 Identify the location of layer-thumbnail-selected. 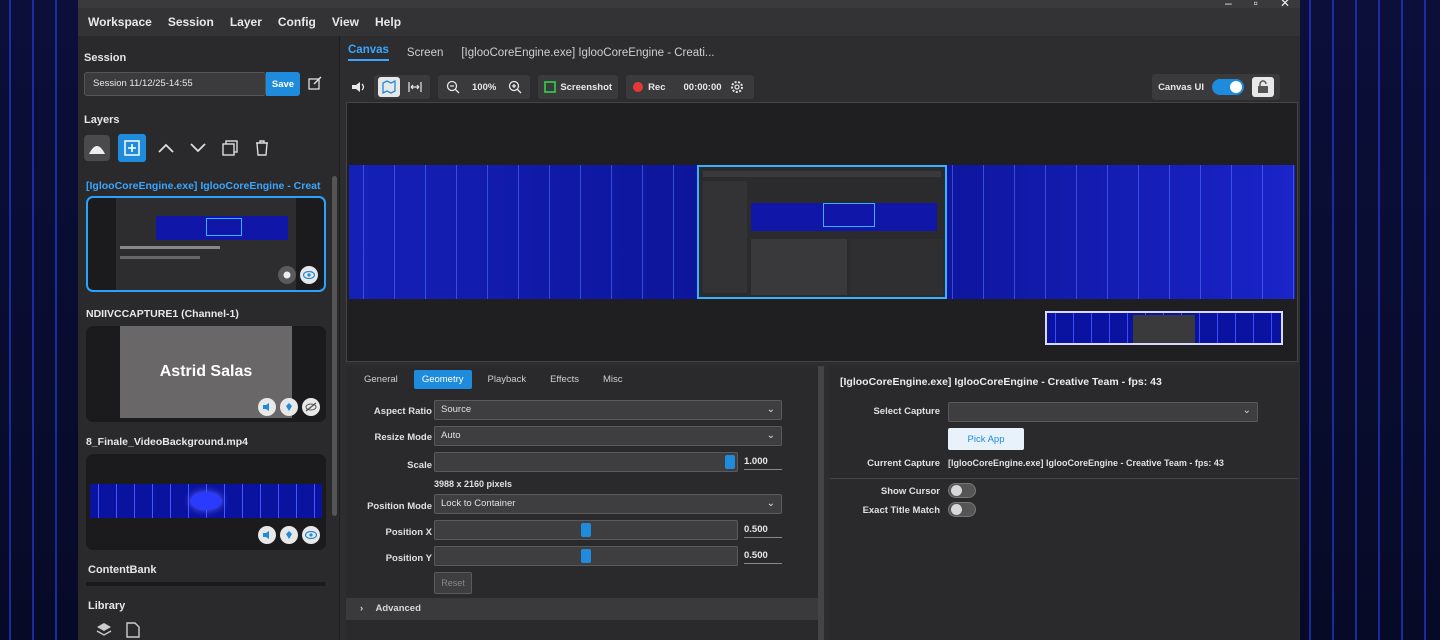
(206, 244).